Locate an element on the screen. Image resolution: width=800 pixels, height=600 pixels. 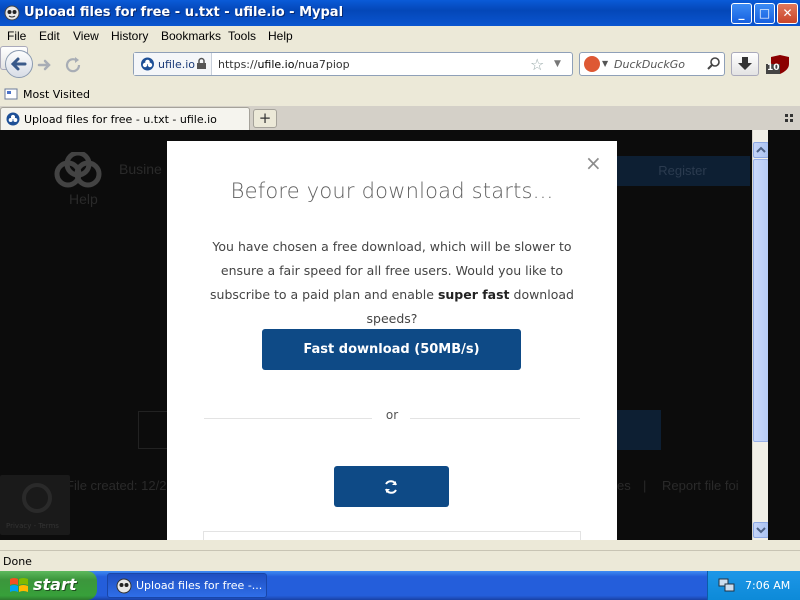
bg-register-button: Register is located at coordinates (682, 171).